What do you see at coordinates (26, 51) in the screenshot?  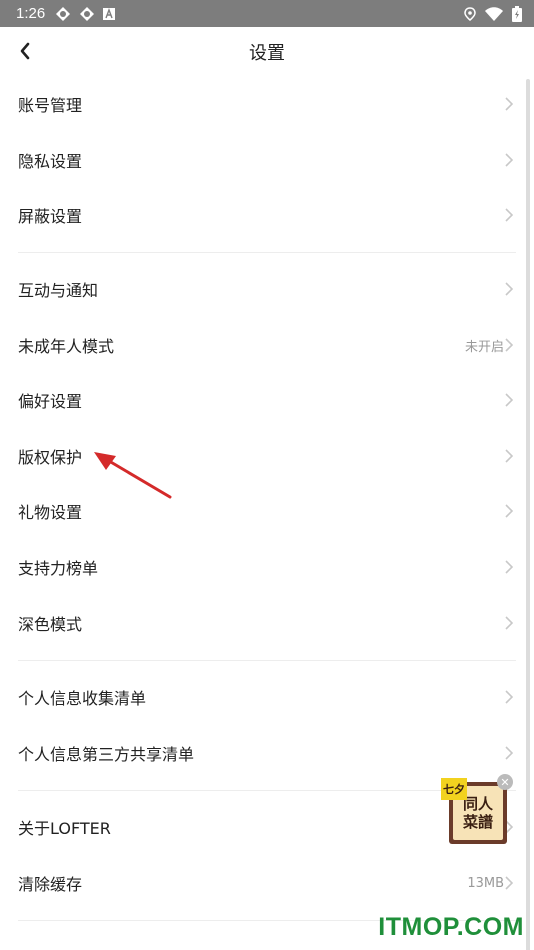 I see `chevron-left-icon` at bounding box center [26, 51].